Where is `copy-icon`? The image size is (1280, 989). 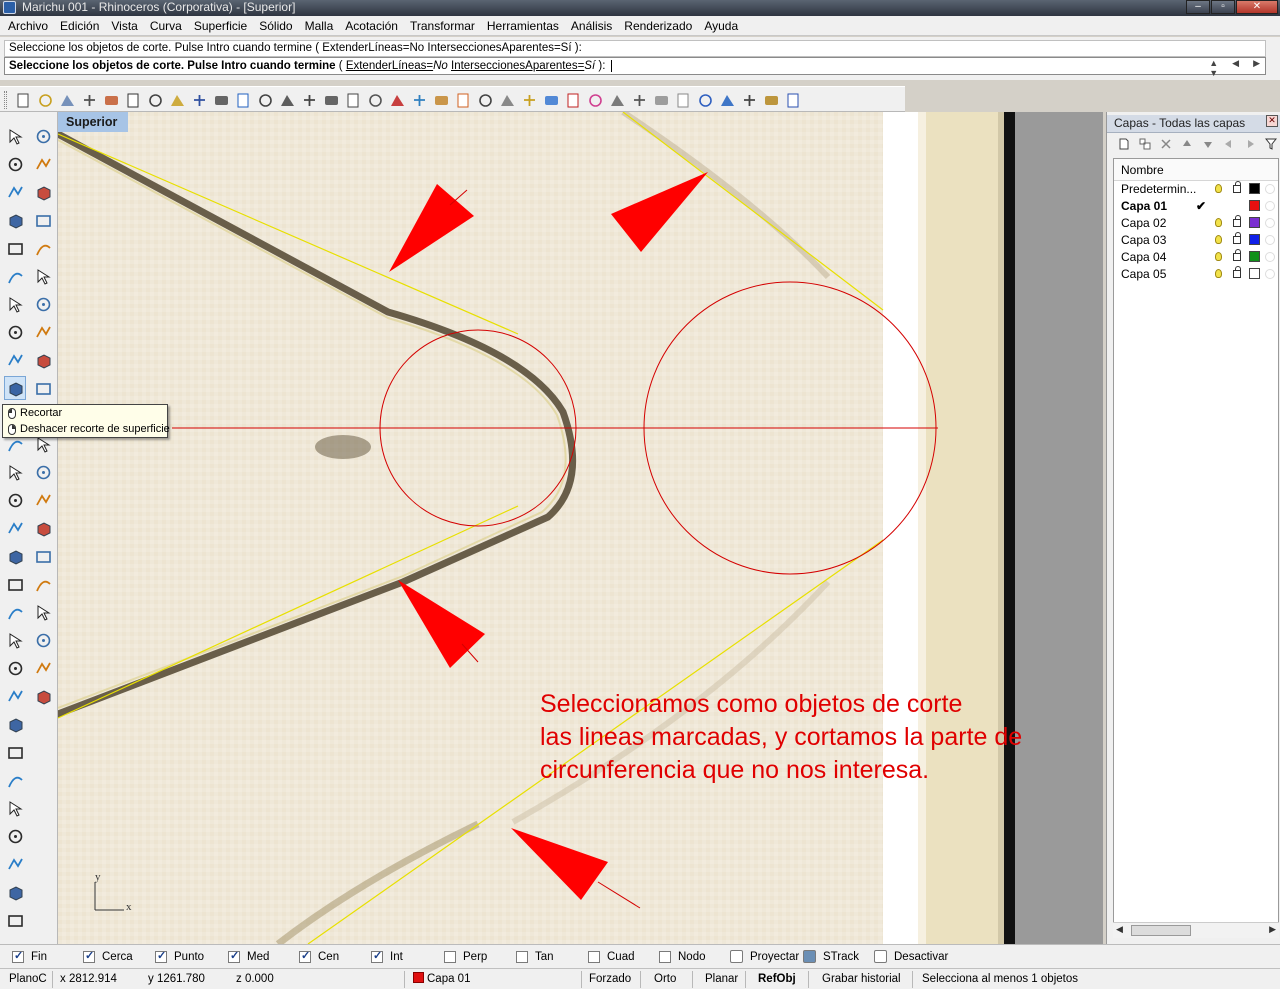 copy-icon is located at coordinates (155, 100).